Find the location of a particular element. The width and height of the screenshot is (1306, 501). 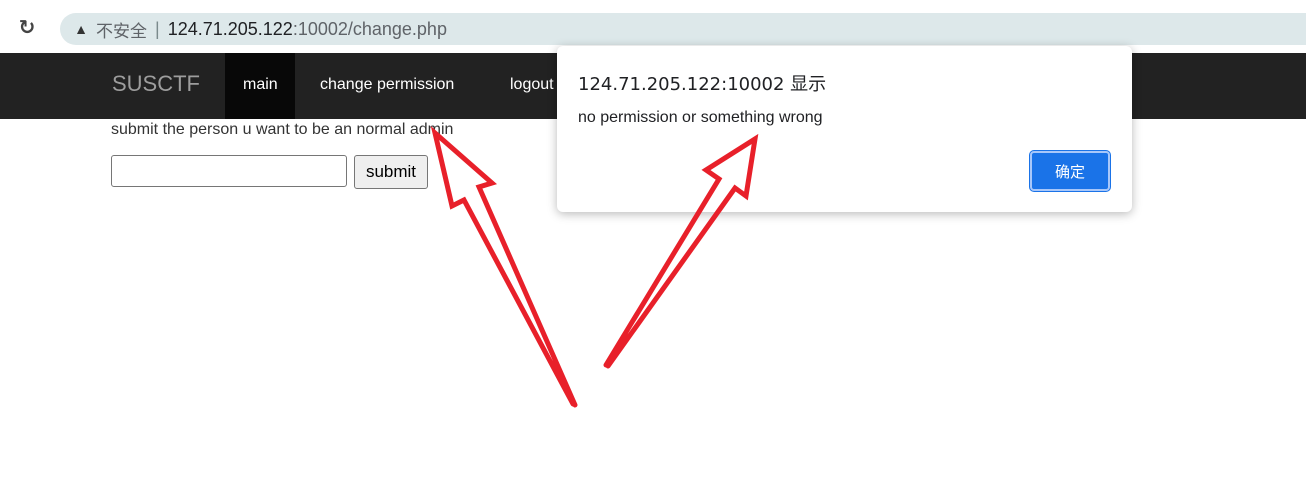

username-input is located at coordinates (229, 171).